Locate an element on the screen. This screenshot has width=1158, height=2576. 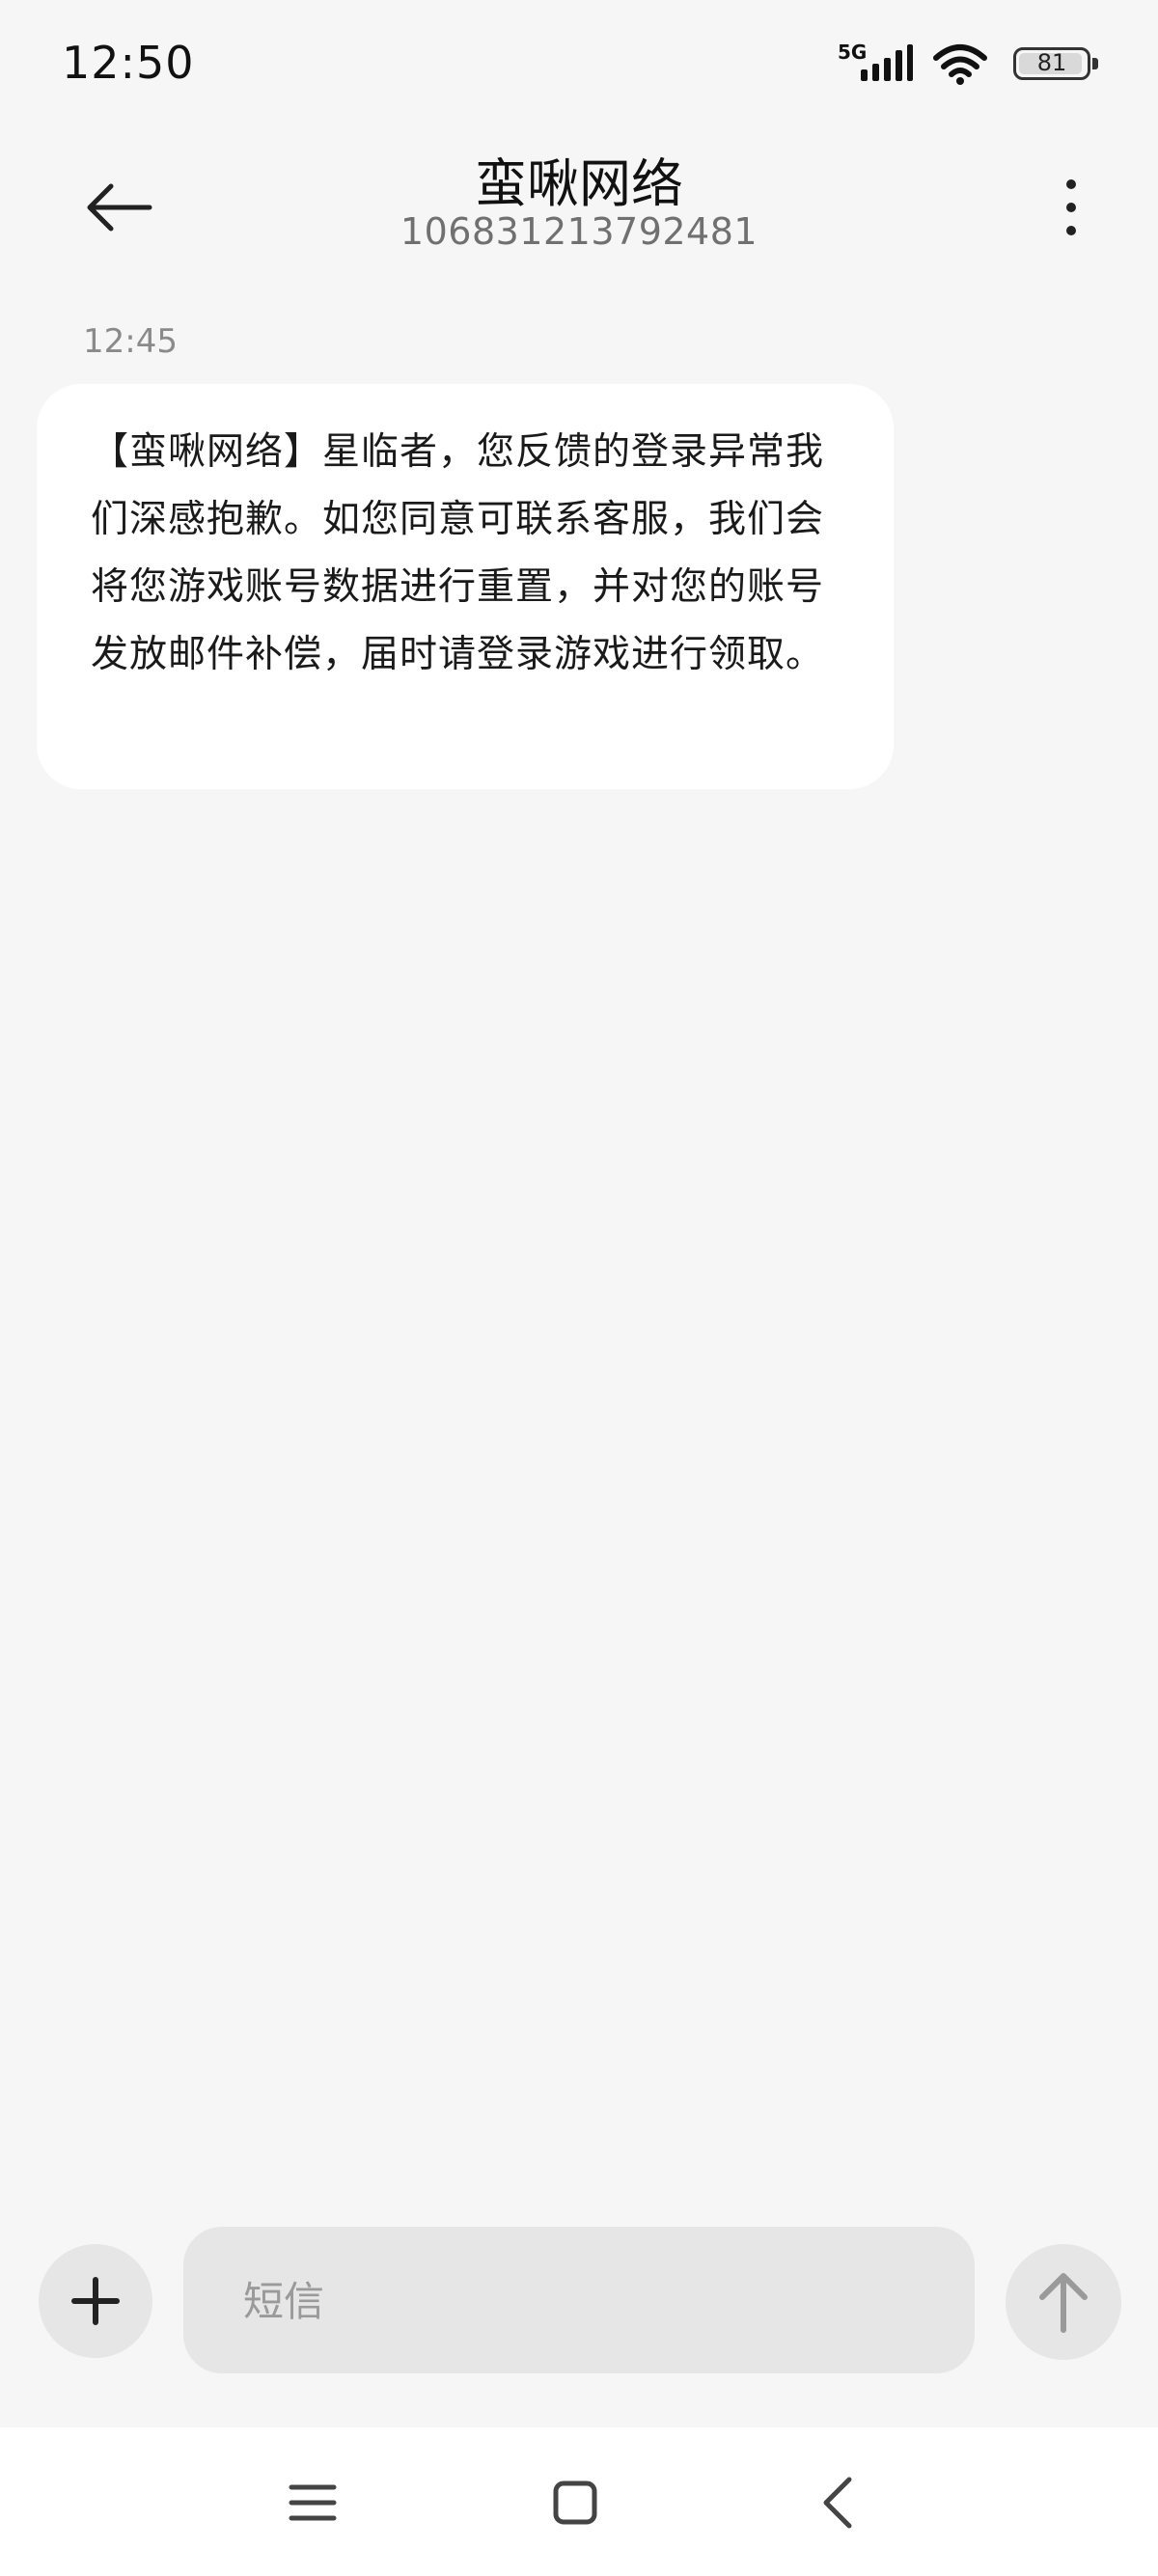
status-icons: 5G 81 is located at coordinates (968, 63).